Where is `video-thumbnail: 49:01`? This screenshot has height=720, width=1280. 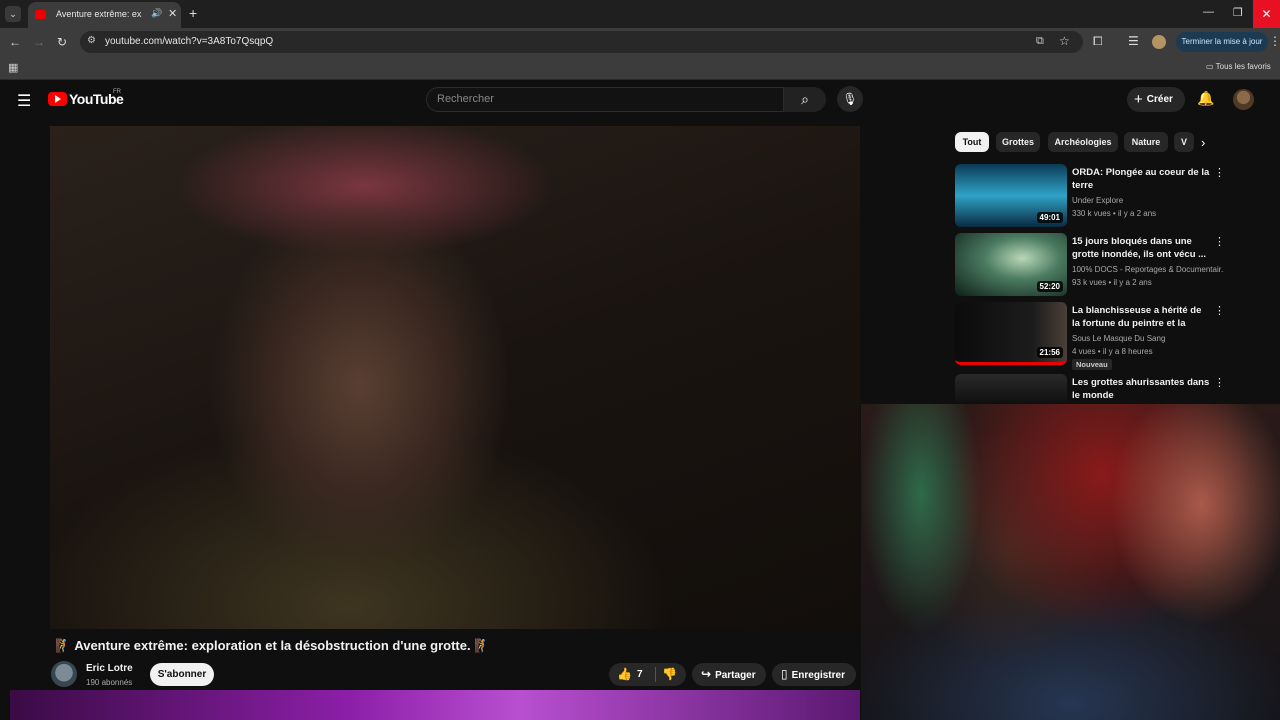
video-thumbnail: 49:01 is located at coordinates (1011, 195).